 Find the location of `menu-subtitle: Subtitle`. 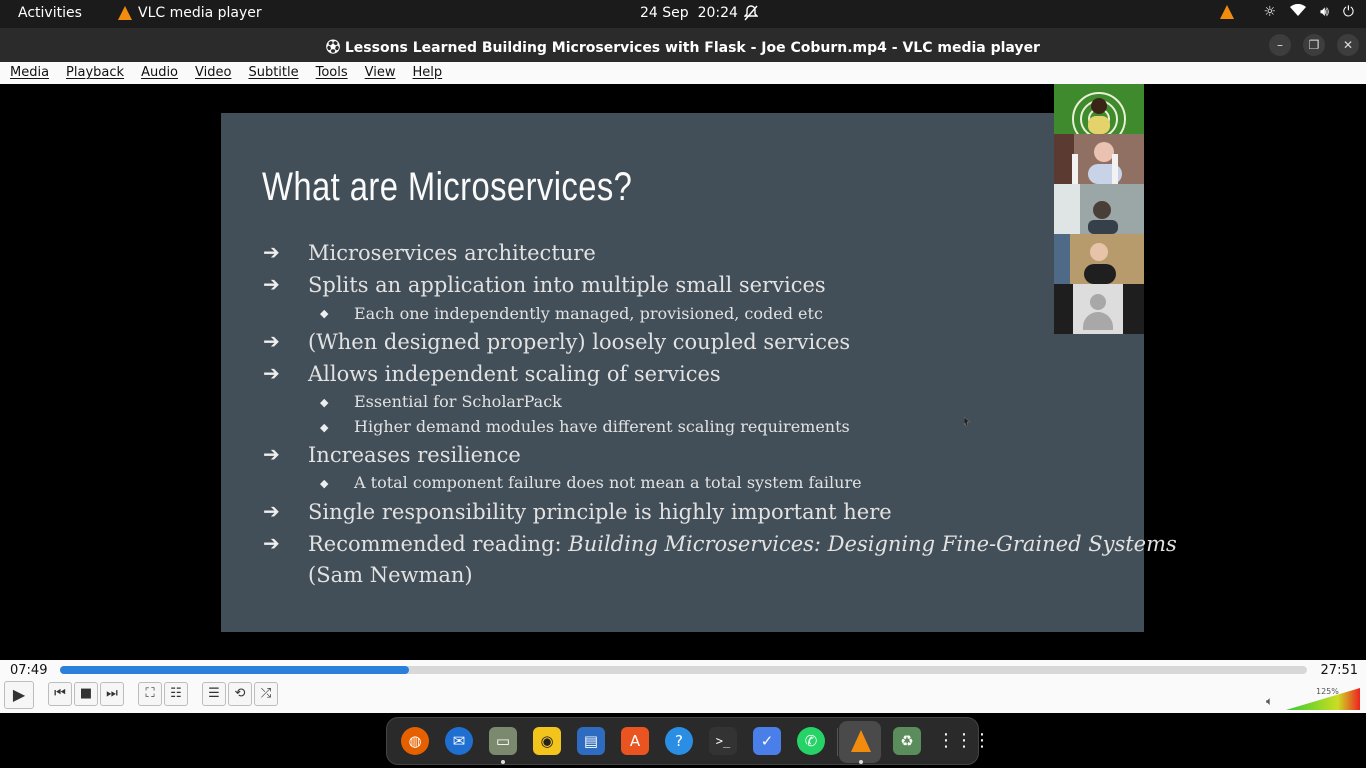

menu-subtitle: Subtitle is located at coordinates (271, 73).